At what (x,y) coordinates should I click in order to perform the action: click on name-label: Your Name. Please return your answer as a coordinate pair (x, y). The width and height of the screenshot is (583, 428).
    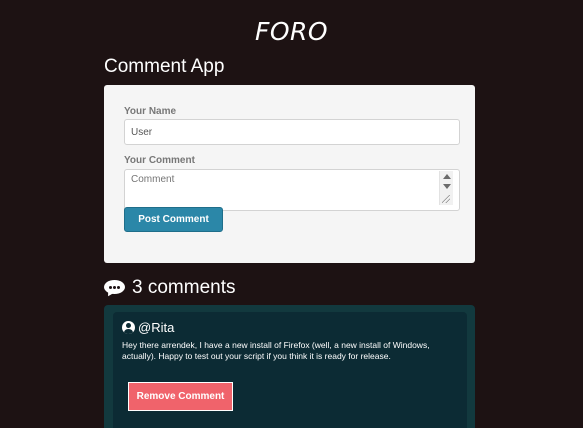
    Looking at the image, I should click on (150, 111).